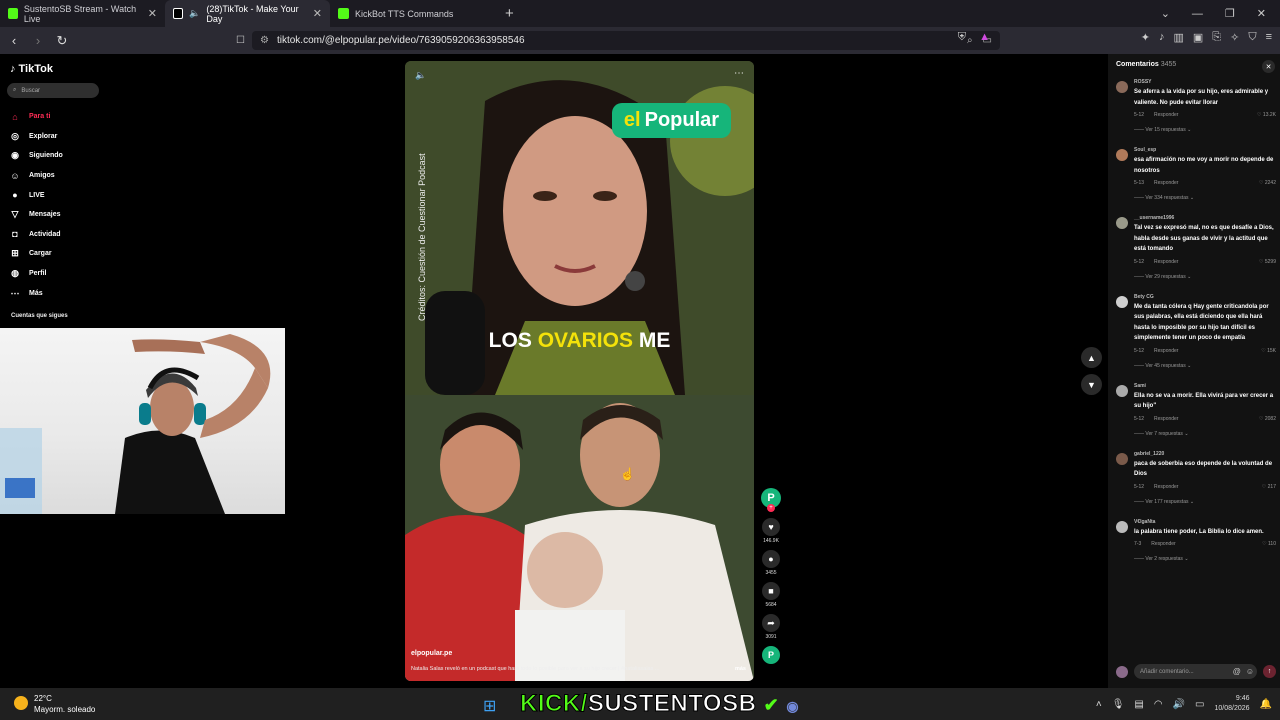 This screenshot has height=720, width=1280. What do you see at coordinates (1266, 115) in the screenshot?
I see `comment-like-button: ♡ 13.2K` at bounding box center [1266, 115].